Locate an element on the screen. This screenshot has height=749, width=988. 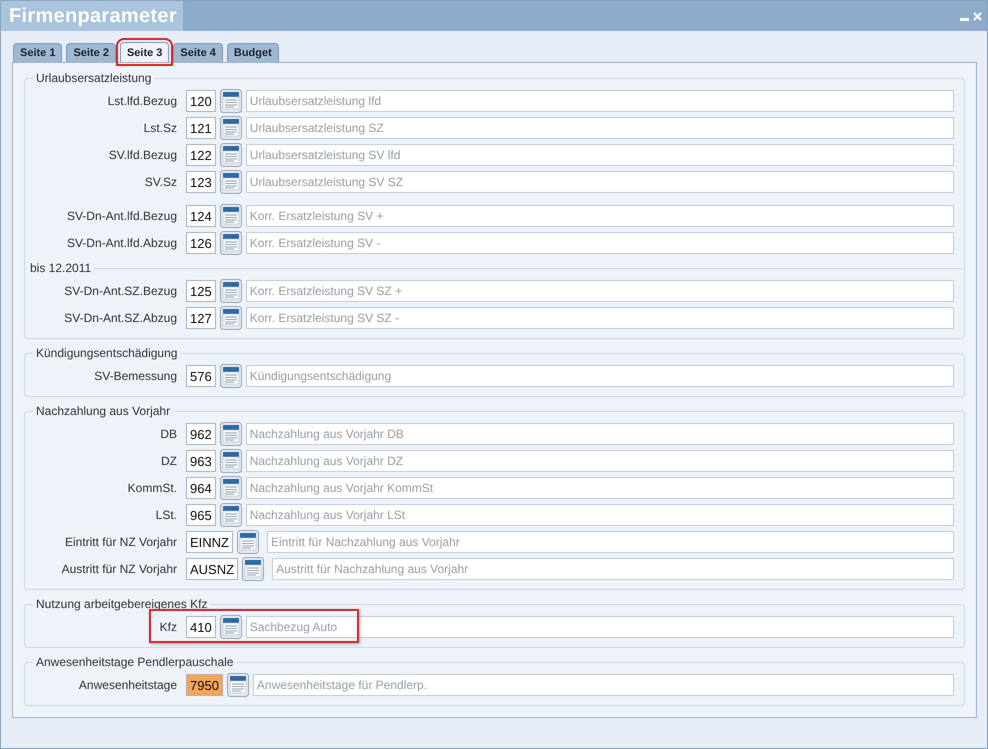
field-label: Lst.Sz is located at coordinates (160, 128).